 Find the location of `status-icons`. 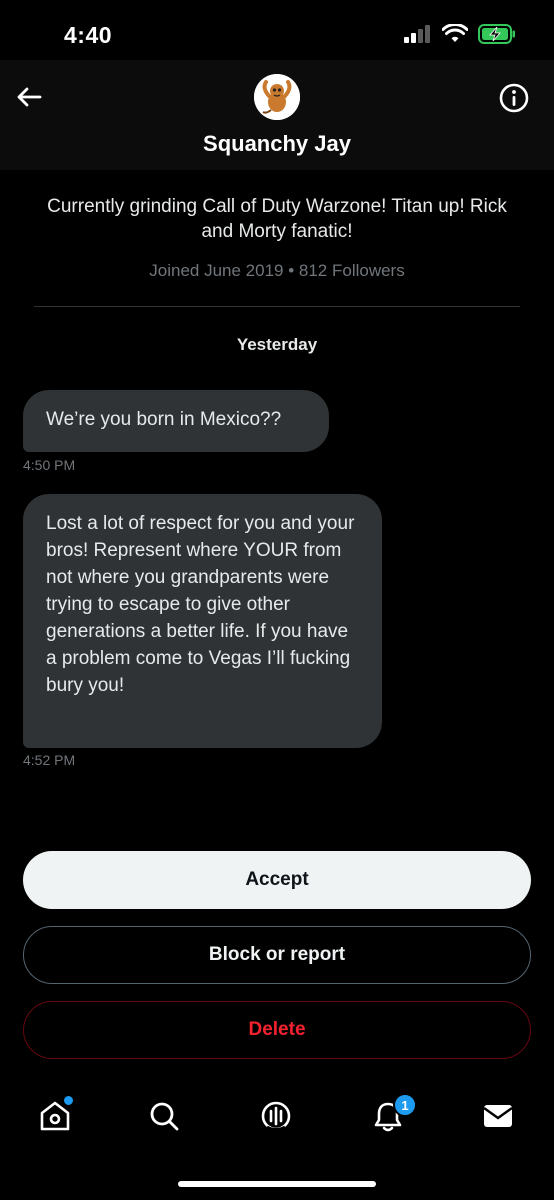

status-icons is located at coordinates (460, 34).